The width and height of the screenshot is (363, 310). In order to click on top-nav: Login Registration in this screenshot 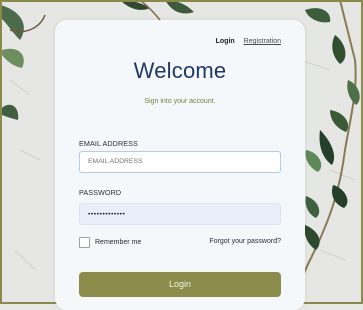, I will do `click(248, 41)`.